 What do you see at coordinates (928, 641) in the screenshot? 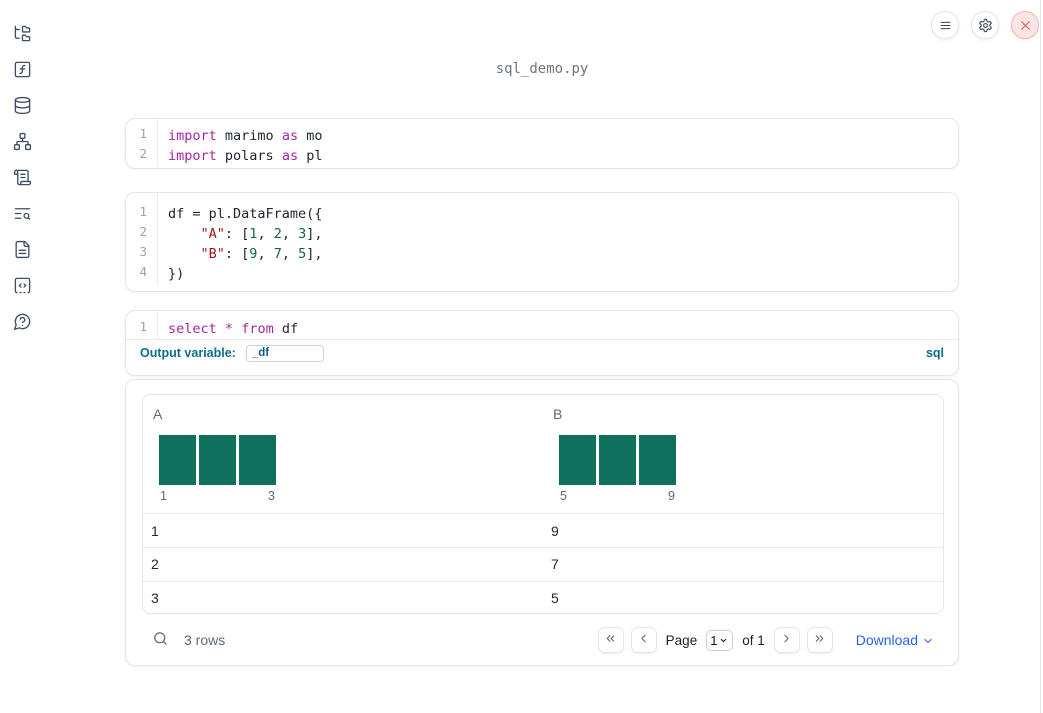
I see `chevron-down-icon` at bounding box center [928, 641].